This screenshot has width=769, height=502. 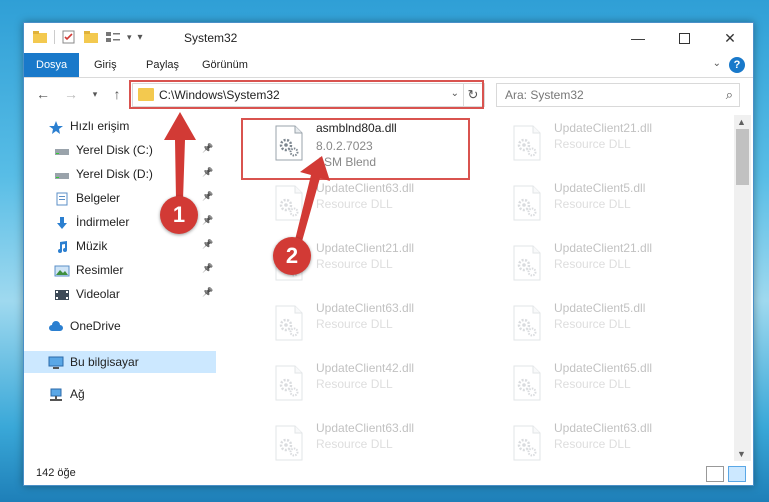 I want to click on tab-dosya: Dosya, so click(x=52, y=65).